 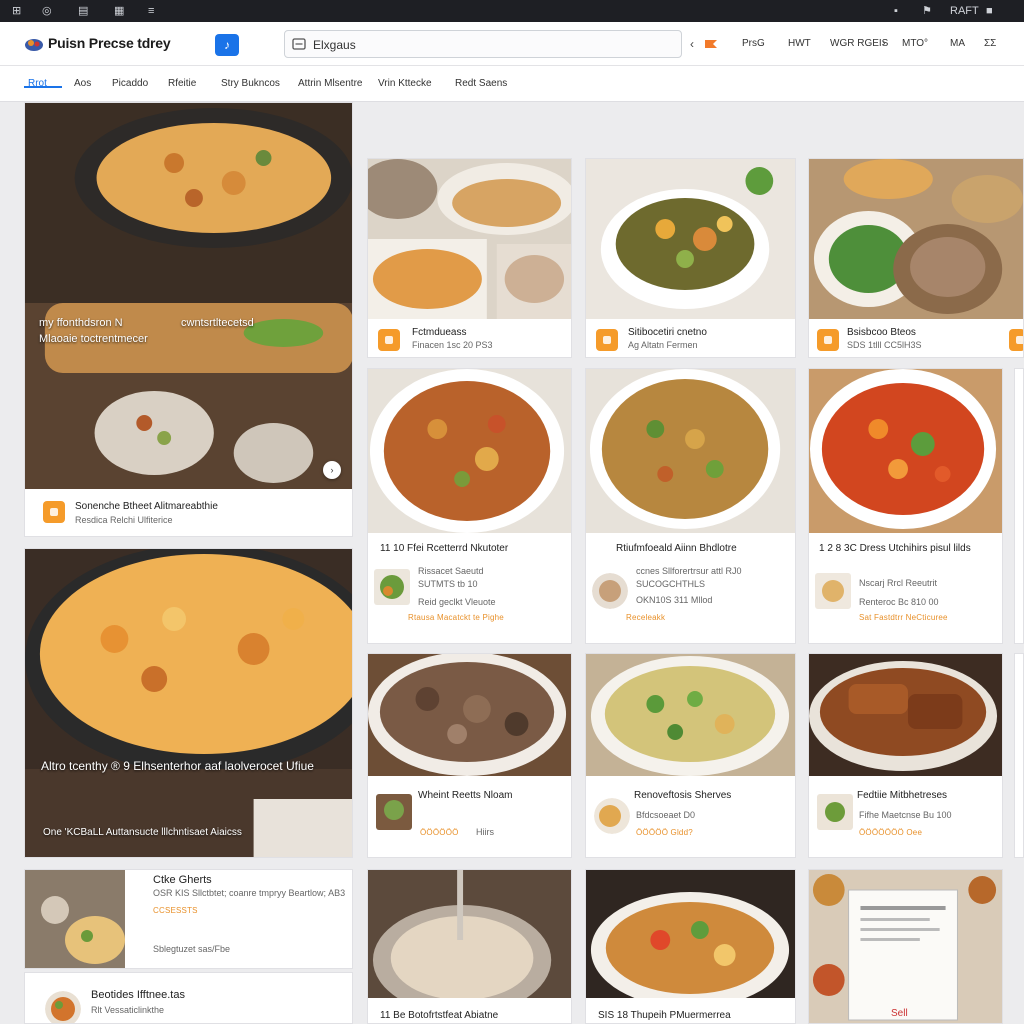 What do you see at coordinates (250, 83) in the screenshot?
I see `tab-5: Stry Bukncos` at bounding box center [250, 83].